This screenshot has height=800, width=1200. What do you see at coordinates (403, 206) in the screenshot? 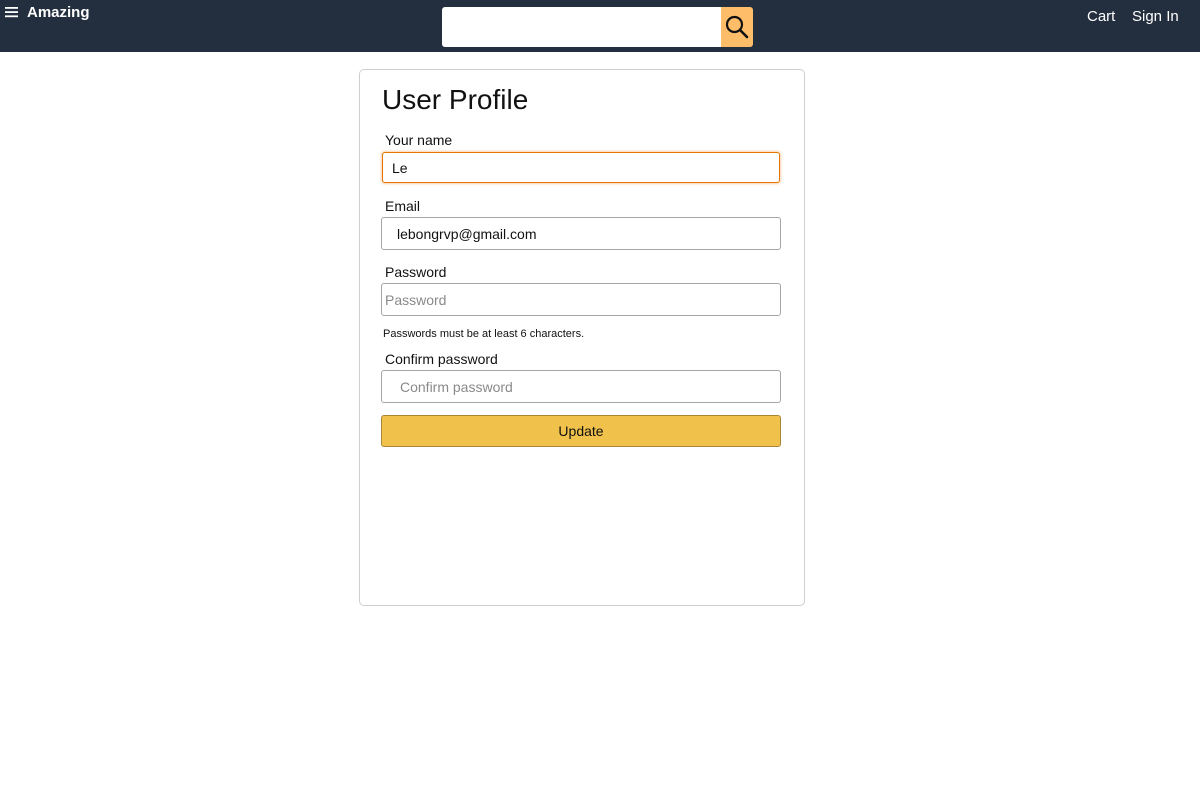
I see `email-label: Email` at bounding box center [403, 206].